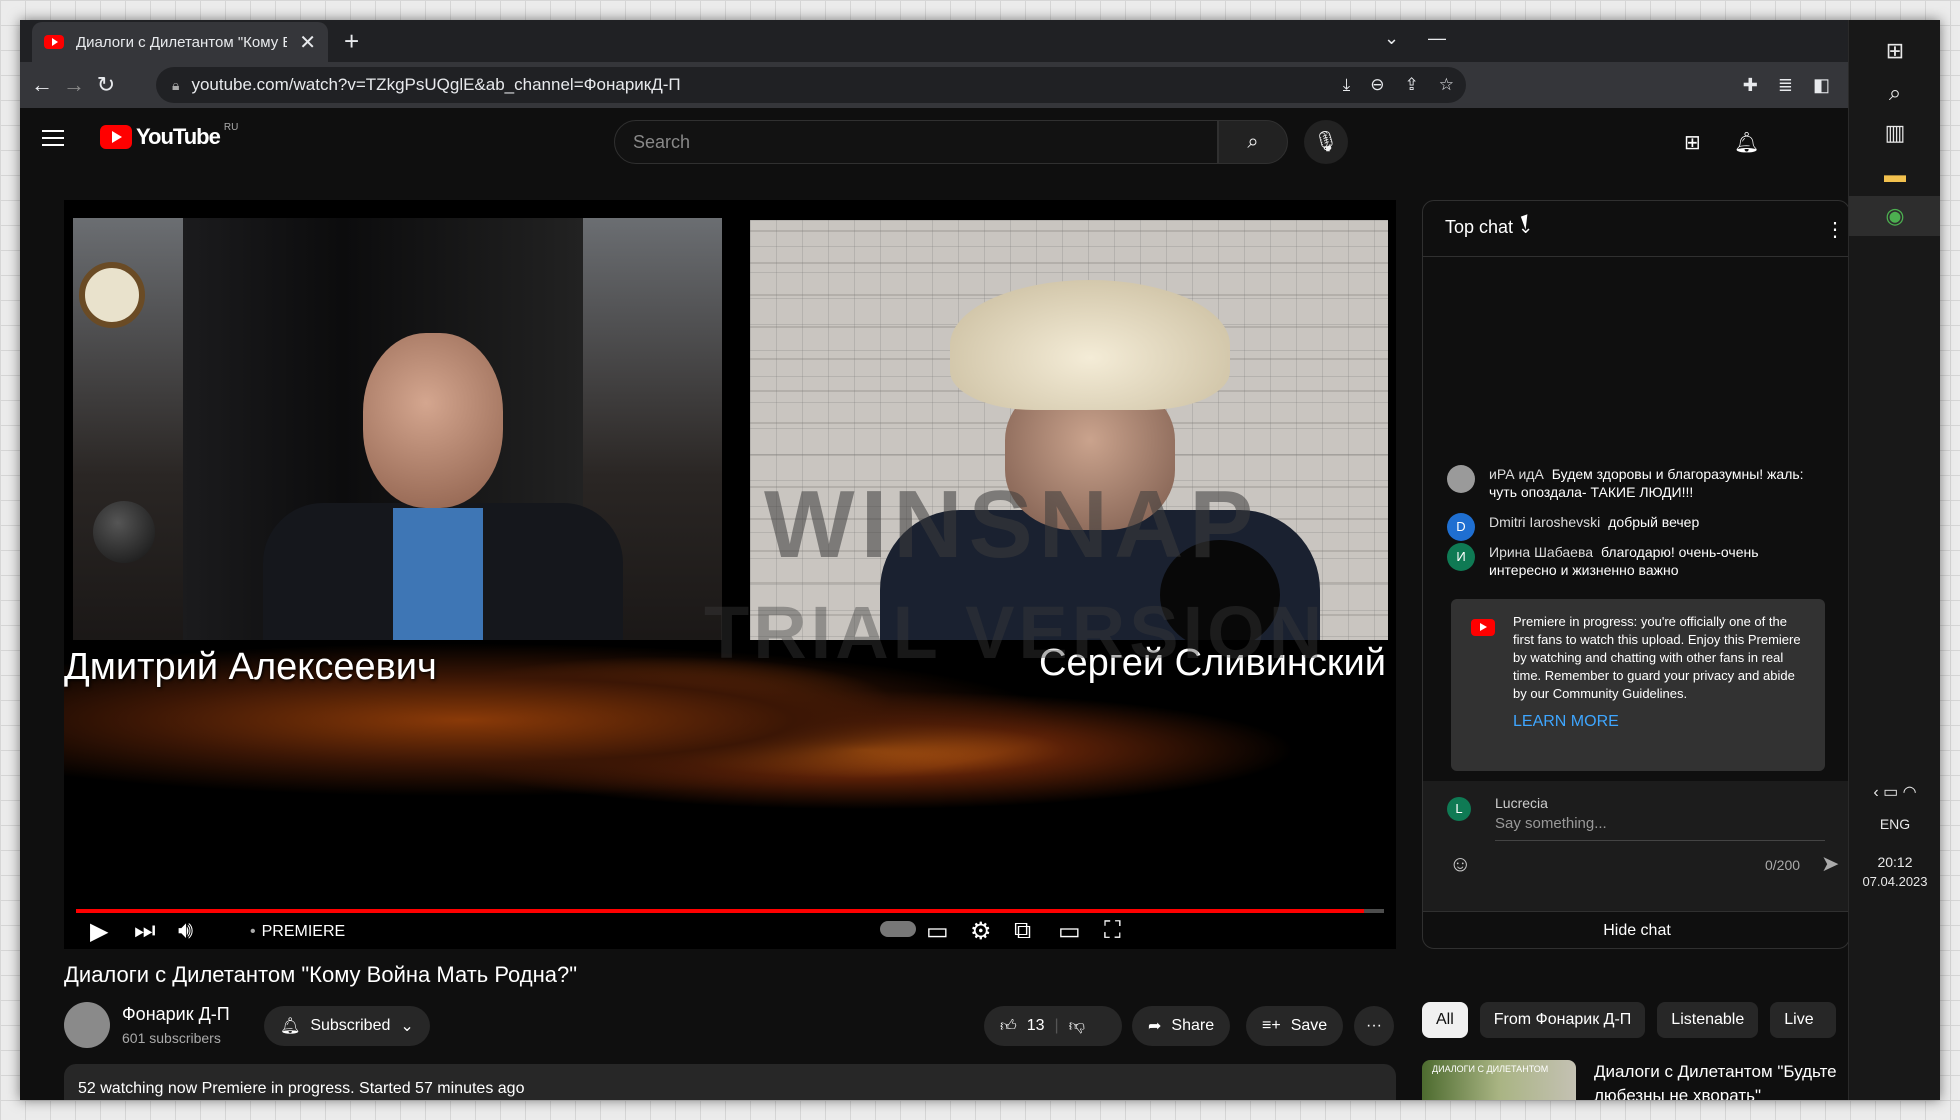 This screenshot has height=1120, width=1960. I want to click on chevron-down-icon: ⌄, so click(407, 1026).